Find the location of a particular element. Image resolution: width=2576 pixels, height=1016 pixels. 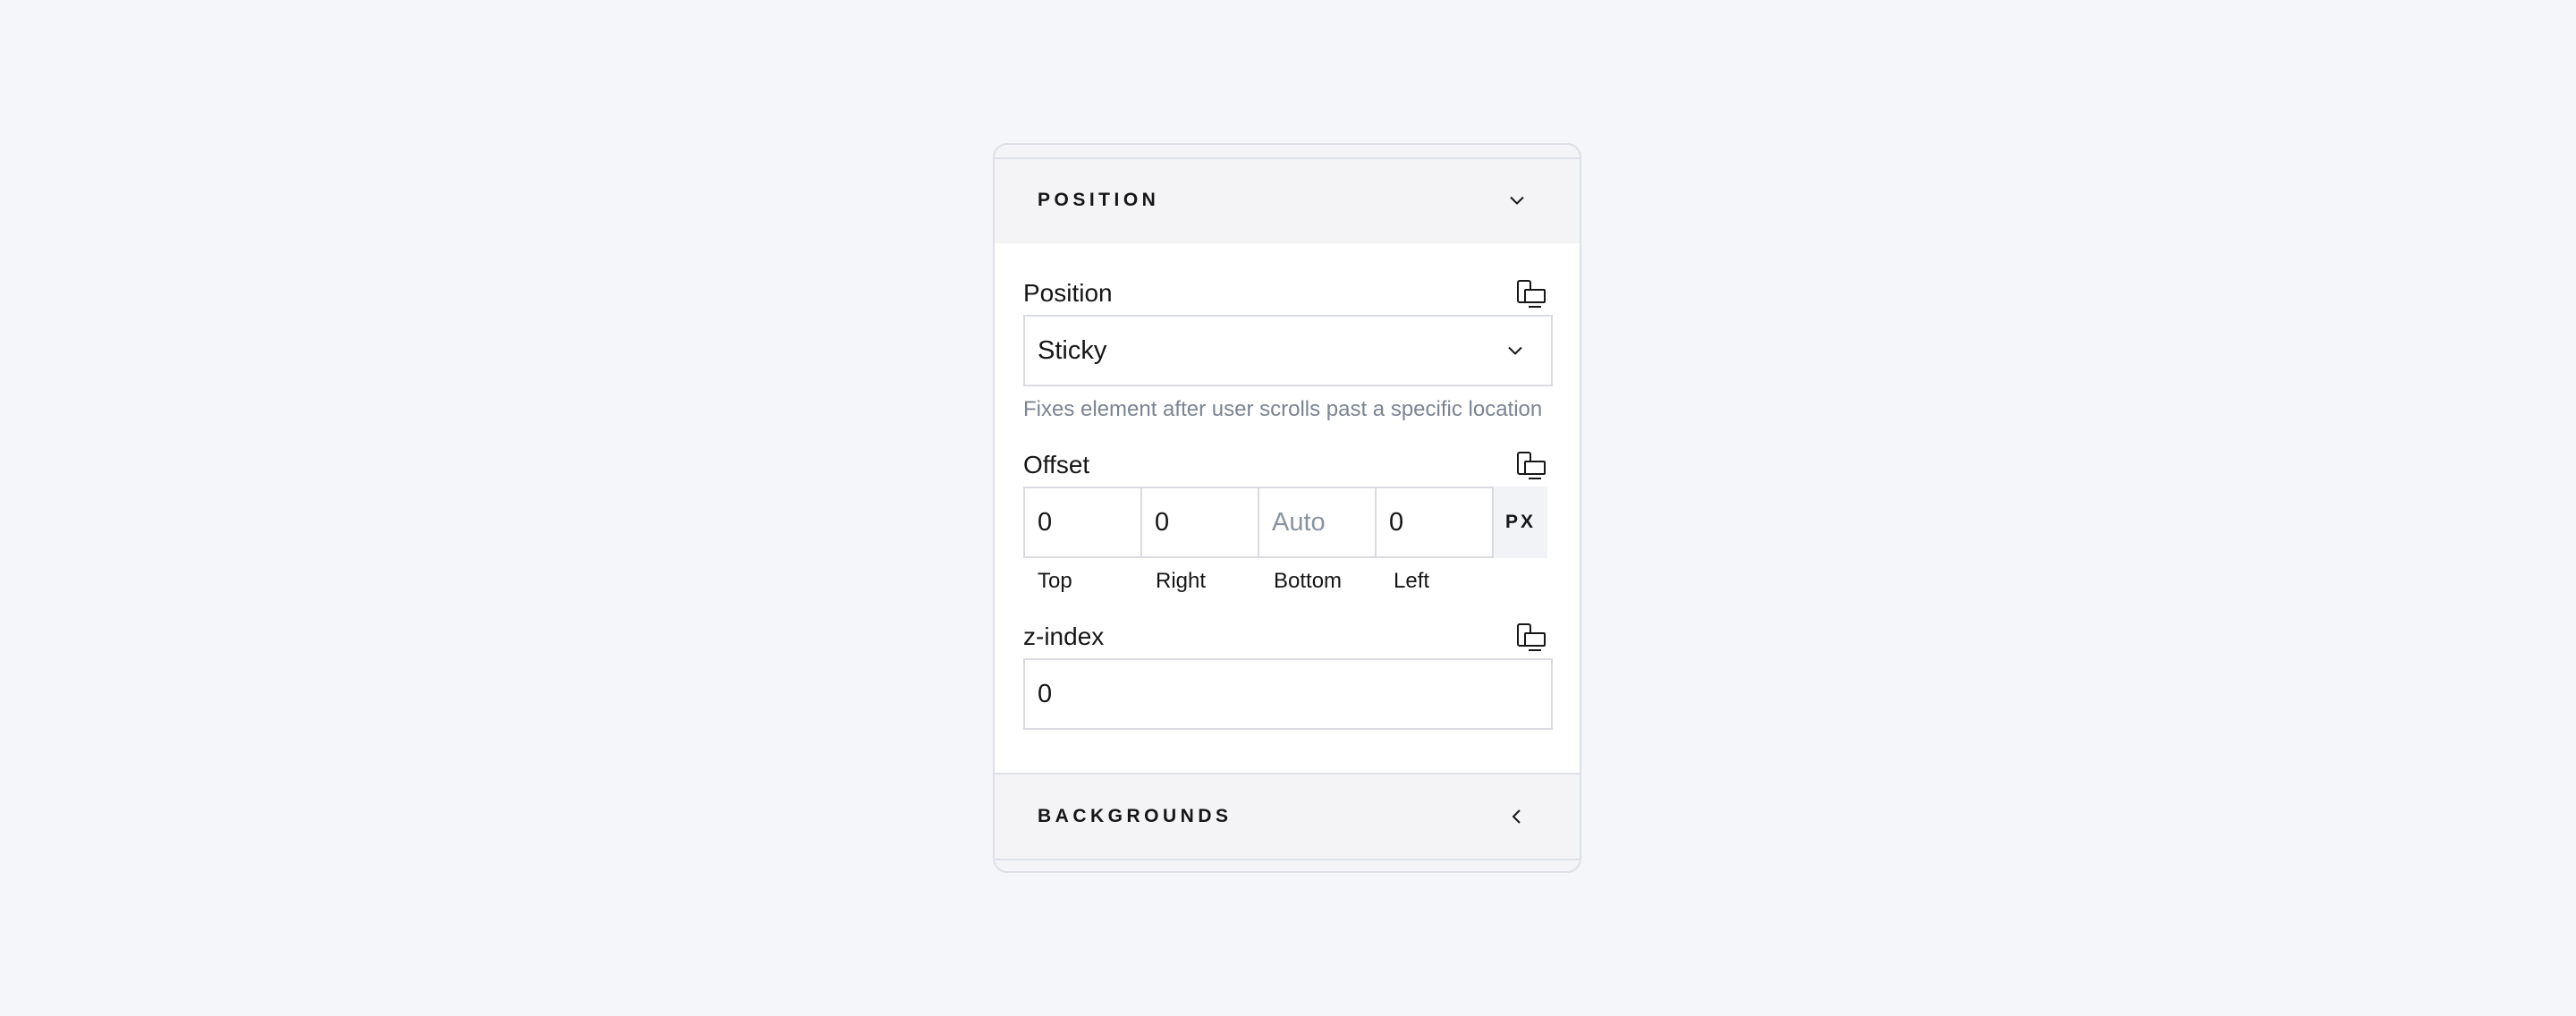

position-select: Sticky is located at coordinates (1288, 351).